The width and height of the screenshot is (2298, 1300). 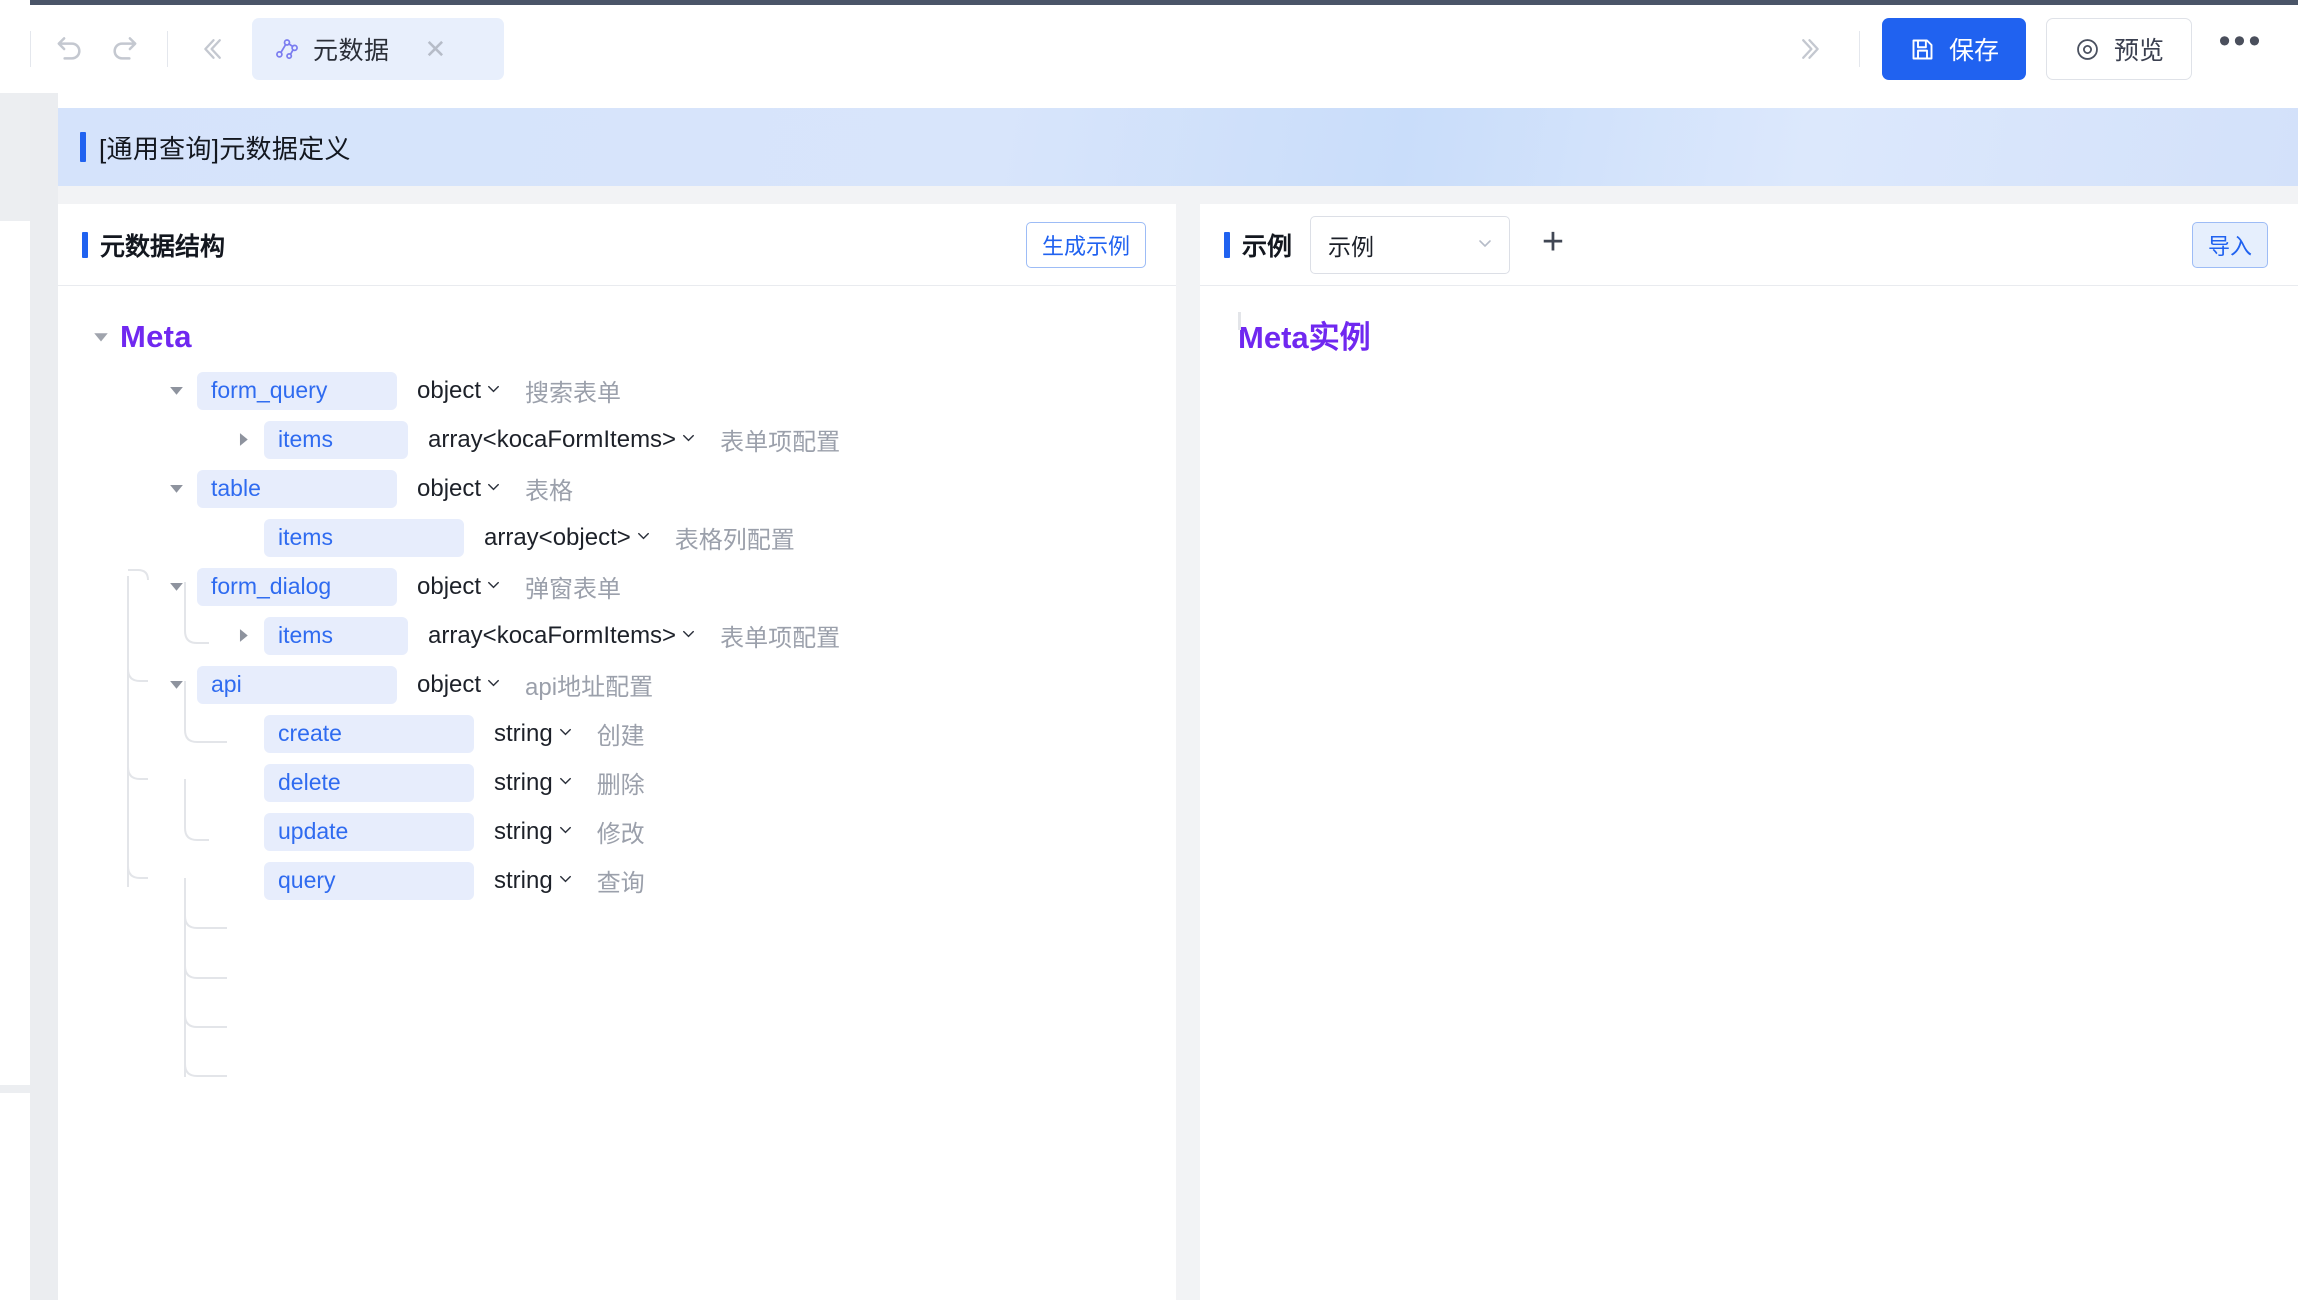 What do you see at coordinates (621, 782) in the screenshot?
I see `field-description: 删除` at bounding box center [621, 782].